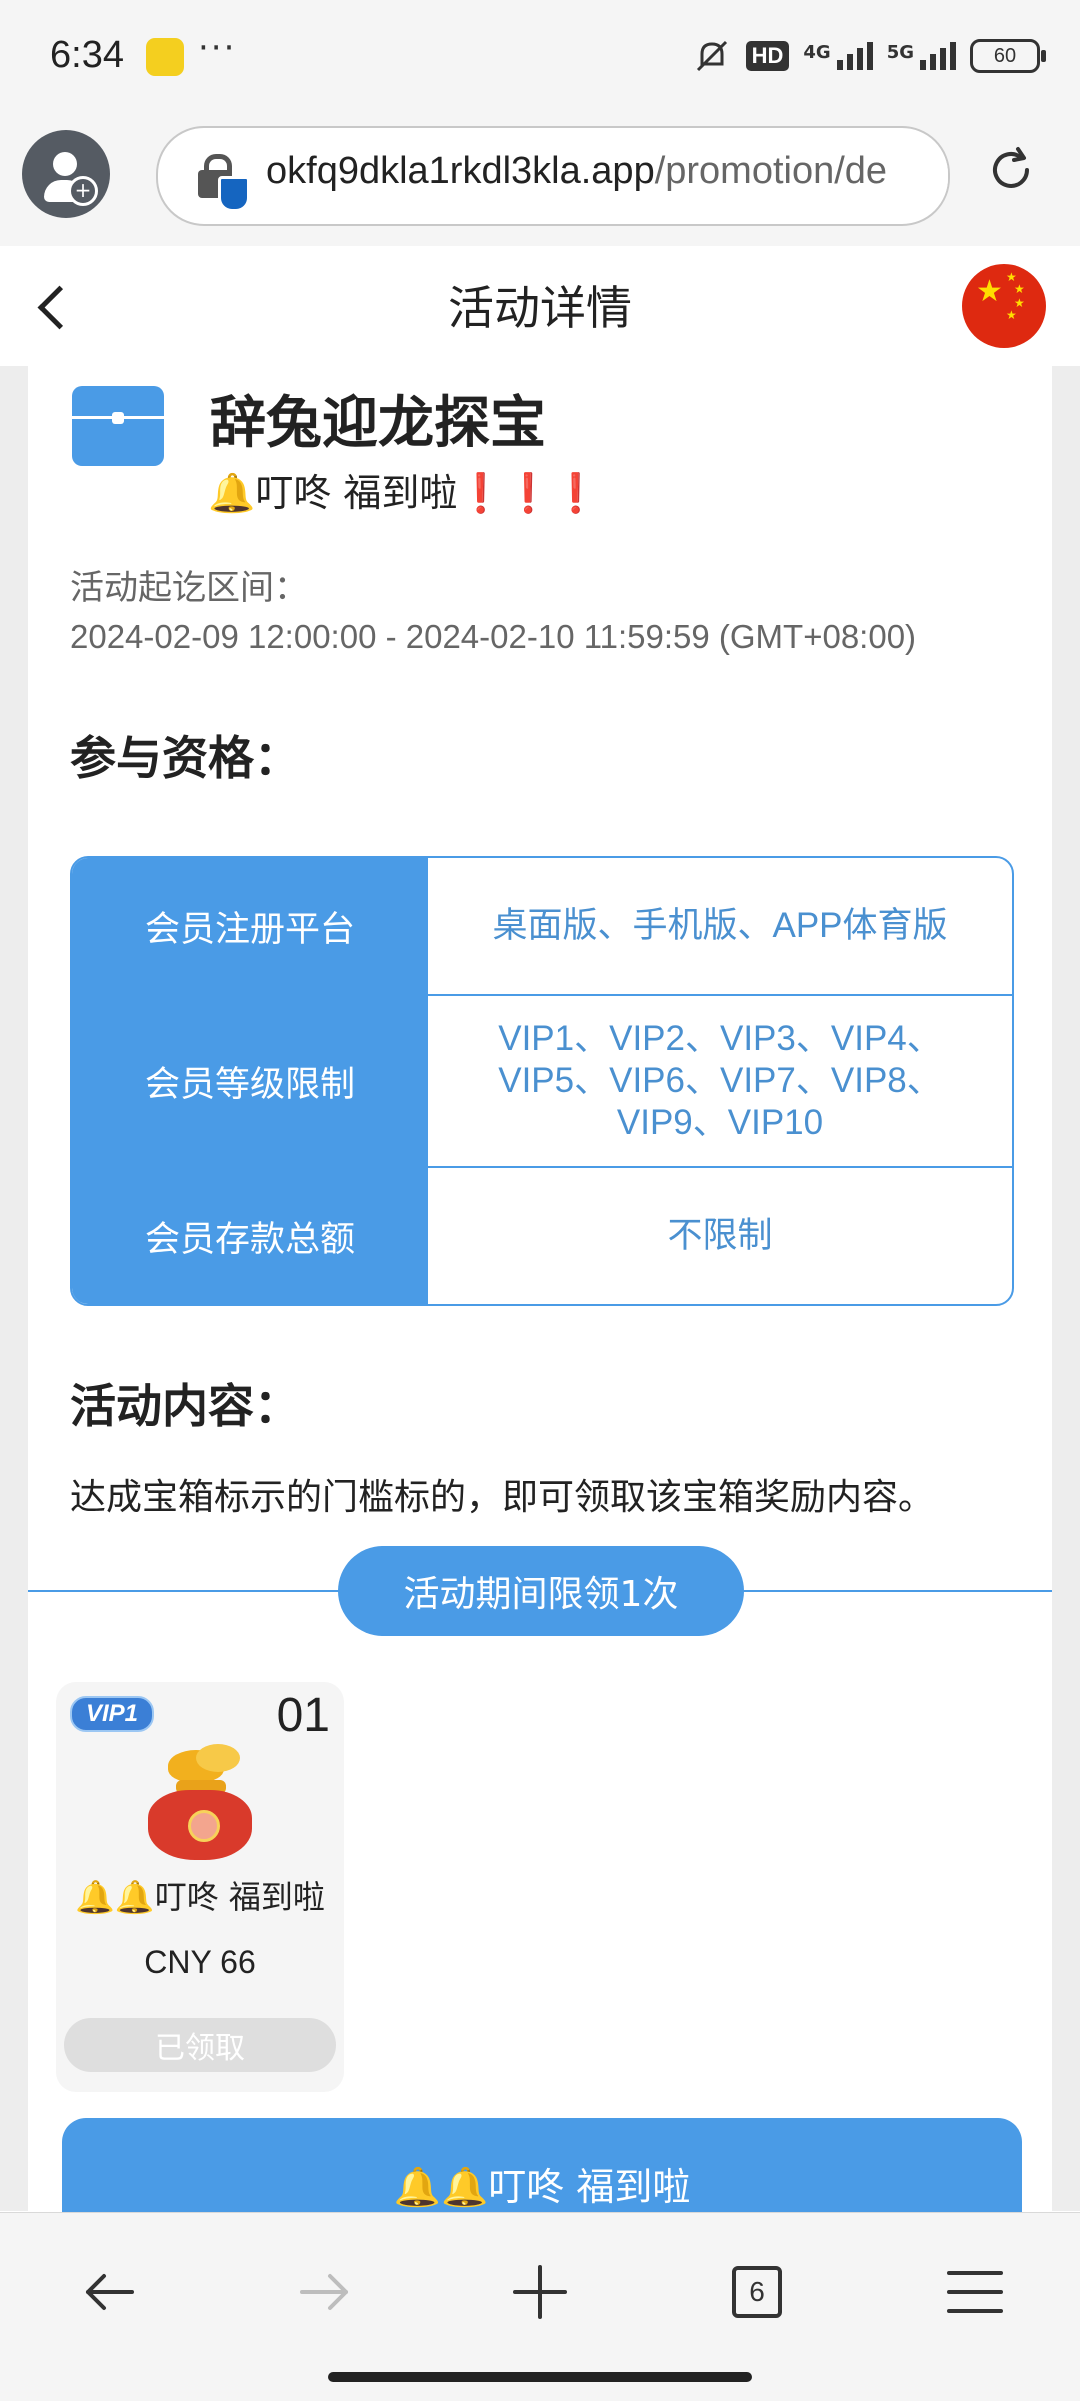 Image resolution: width=1080 pixels, height=2401 pixels. I want to click on new-tab-plus-icon, so click(540, 2292).